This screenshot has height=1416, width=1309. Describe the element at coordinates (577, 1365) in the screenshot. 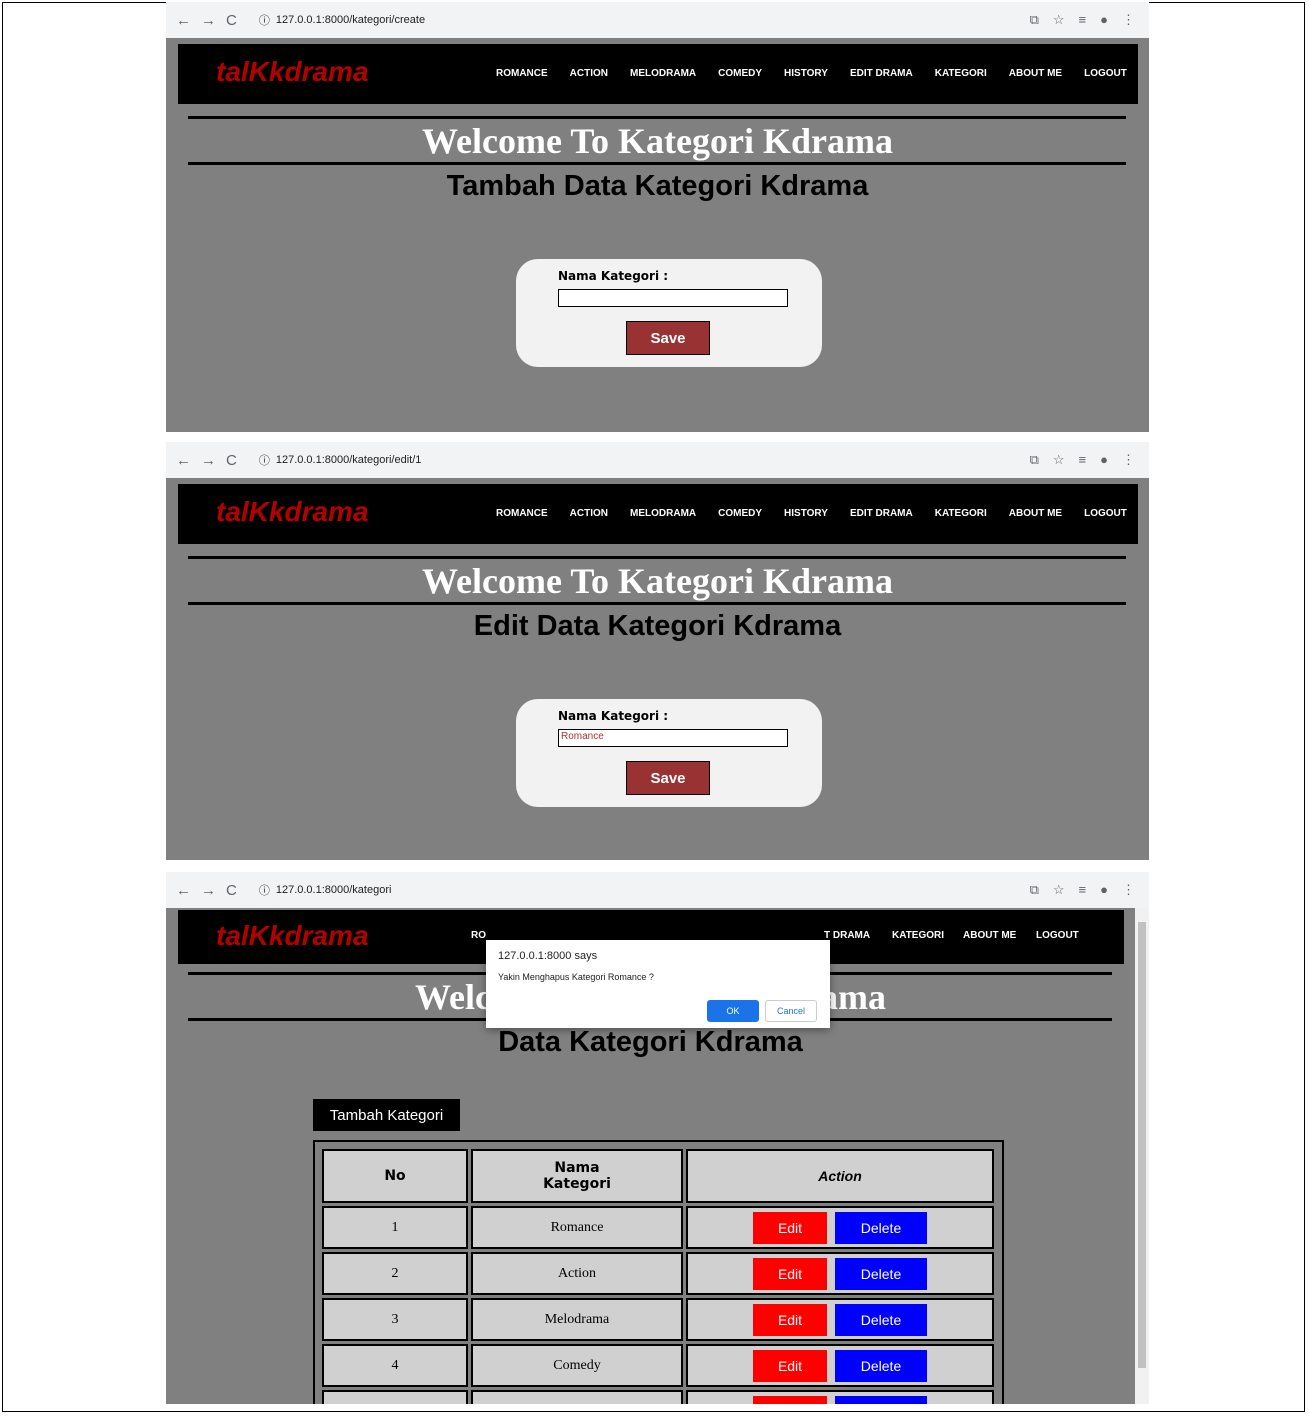

I see `cell-name: Comedy` at that location.